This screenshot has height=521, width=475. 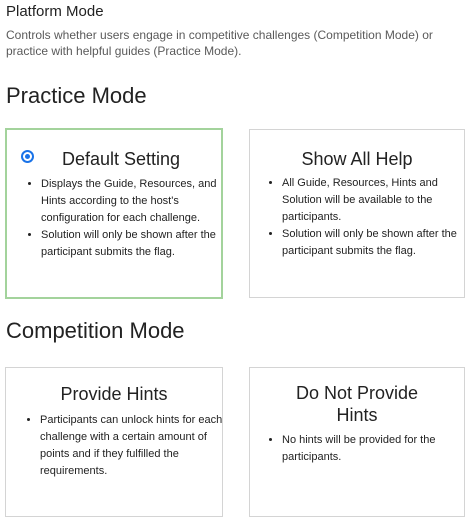 I want to click on option-title: Default Setting, so click(x=121, y=159).